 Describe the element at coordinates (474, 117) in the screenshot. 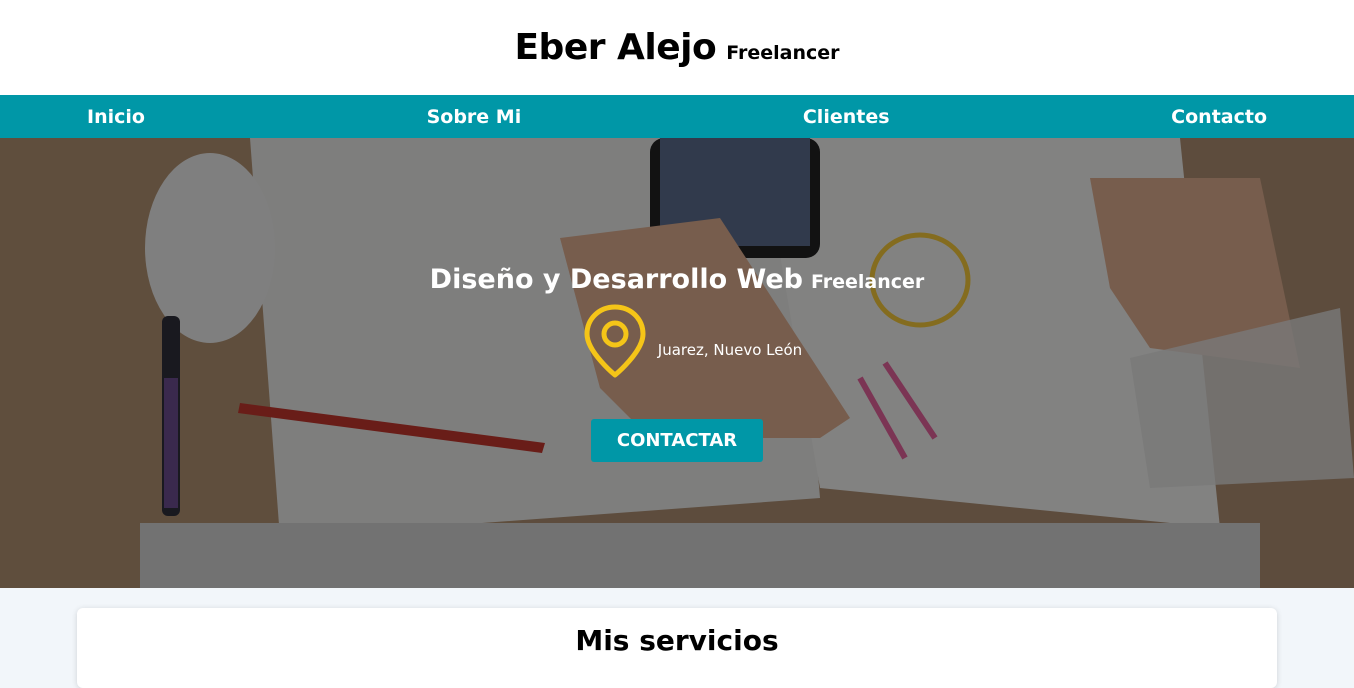

I see `nav-item-sobre-mi: Sobre Mi` at that location.